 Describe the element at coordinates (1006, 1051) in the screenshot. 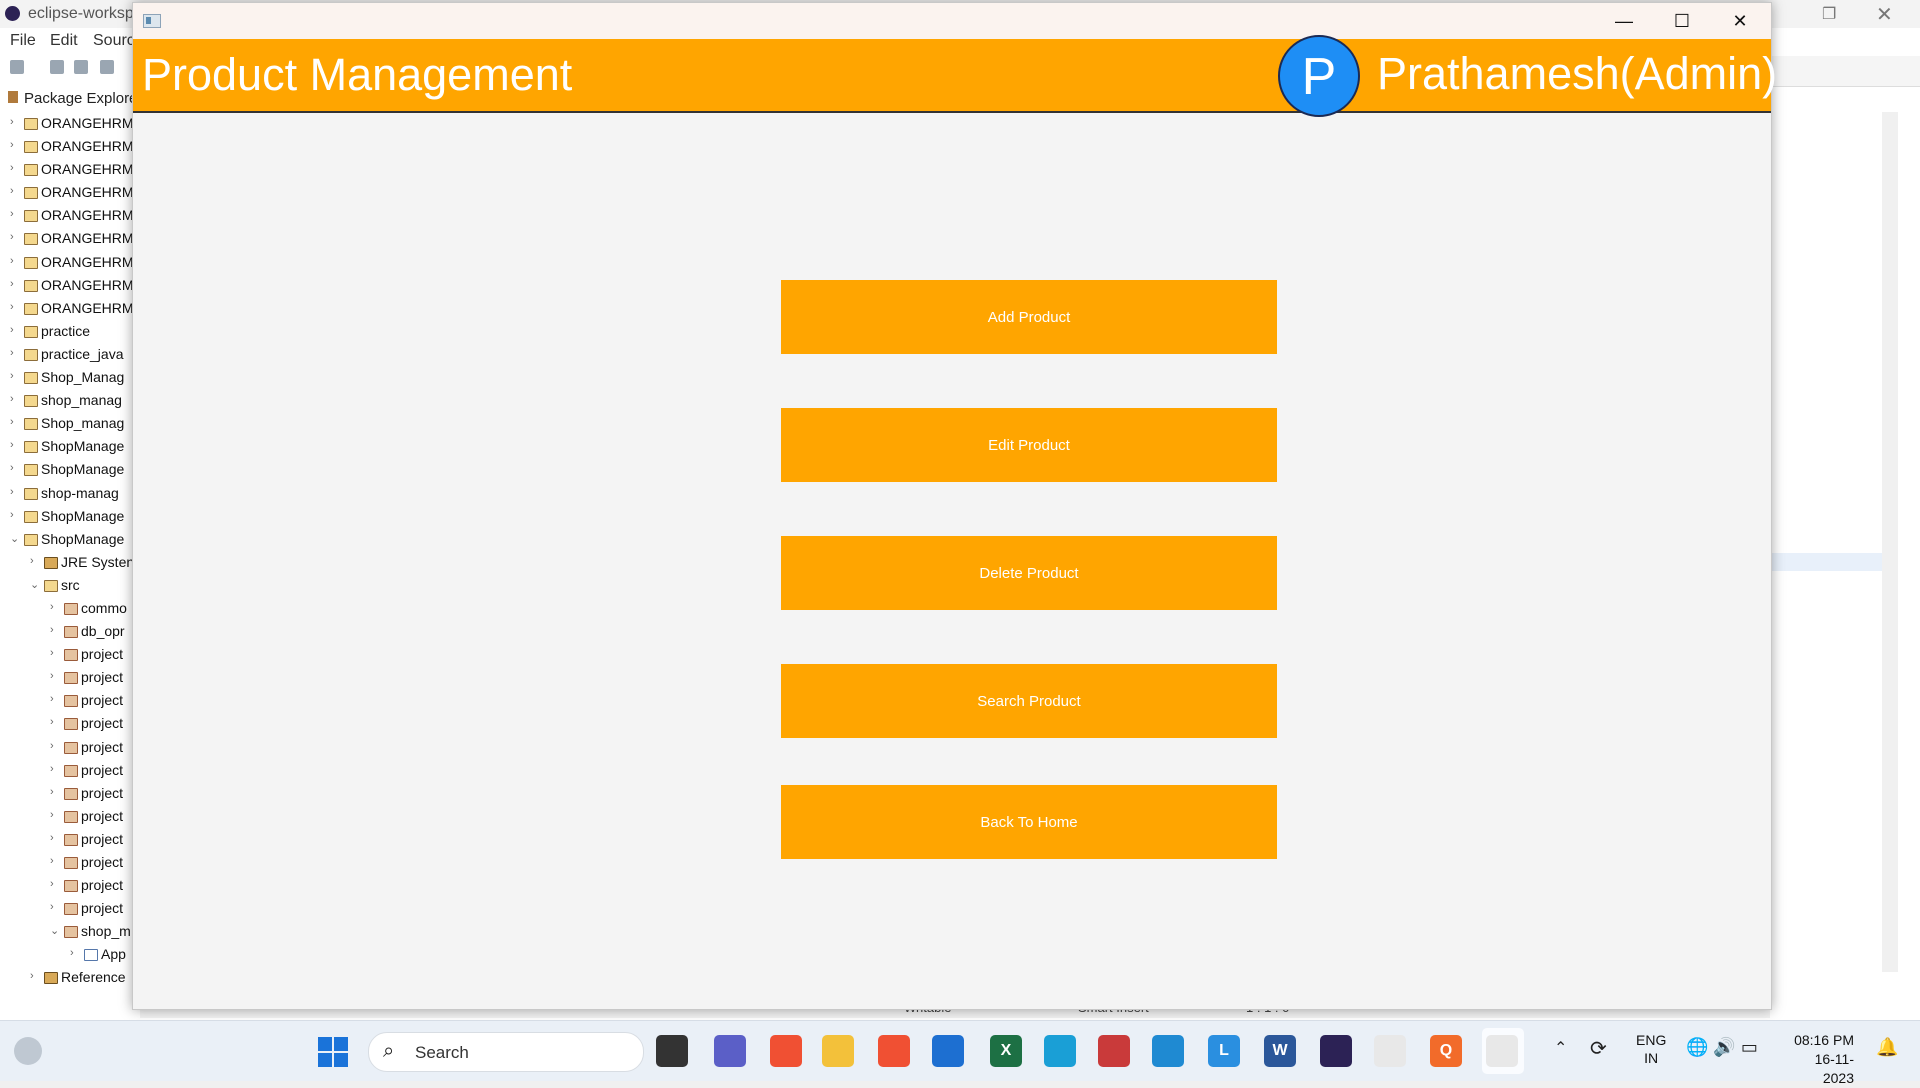

I see `excel-icon: X` at that location.